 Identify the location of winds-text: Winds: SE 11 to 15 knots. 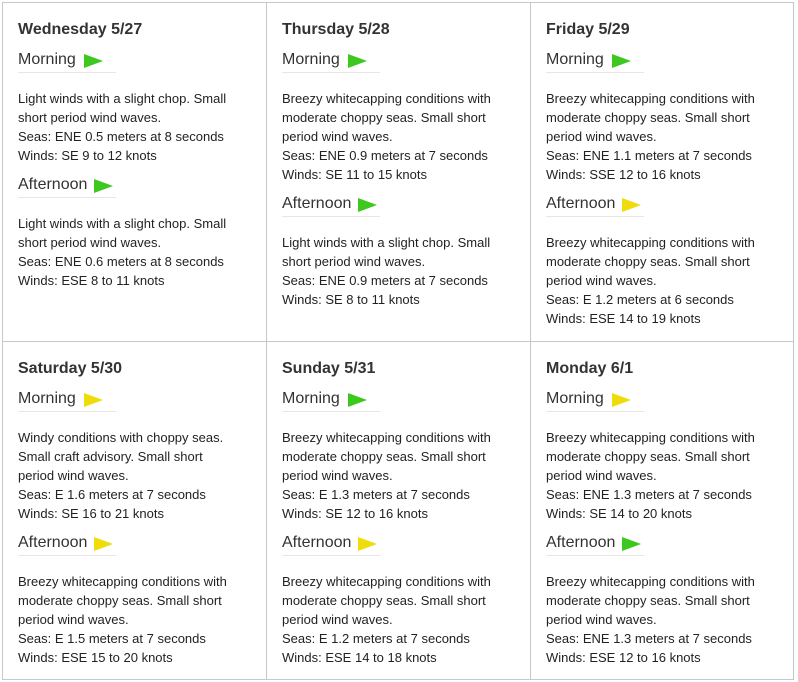
(354, 174).